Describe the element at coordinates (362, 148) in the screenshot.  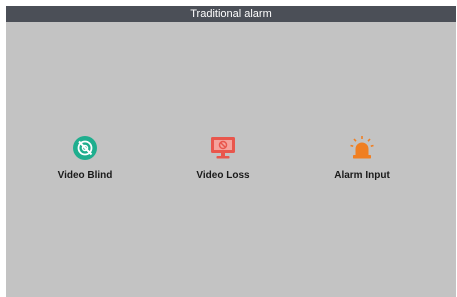
I see `alarm-light-icon` at that location.